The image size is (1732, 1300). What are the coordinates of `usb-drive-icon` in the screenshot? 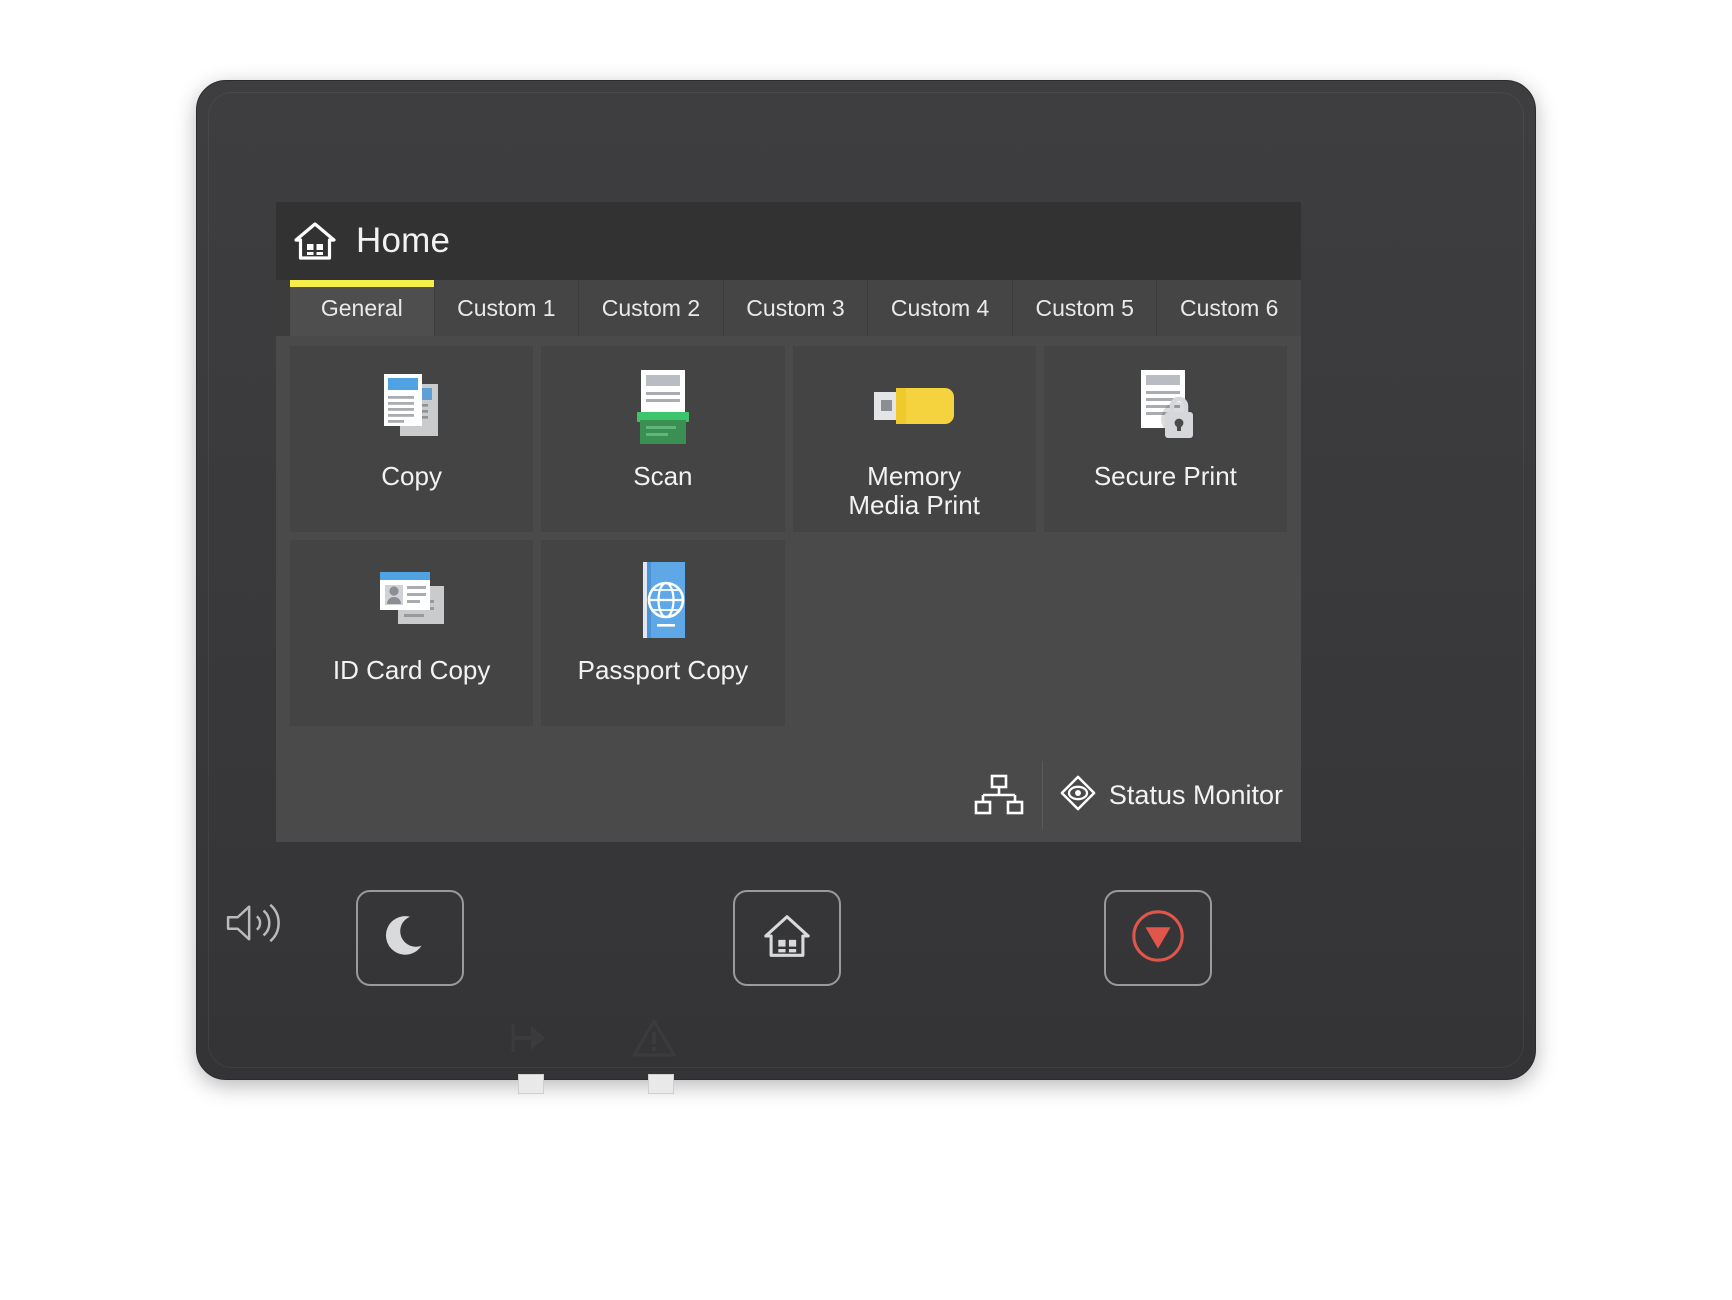 It's located at (914, 408).